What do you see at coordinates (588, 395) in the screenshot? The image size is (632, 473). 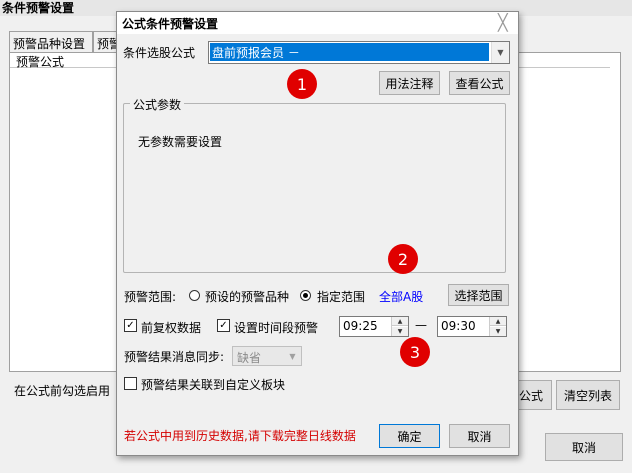 I see `clear-list-button: 清空列表` at bounding box center [588, 395].